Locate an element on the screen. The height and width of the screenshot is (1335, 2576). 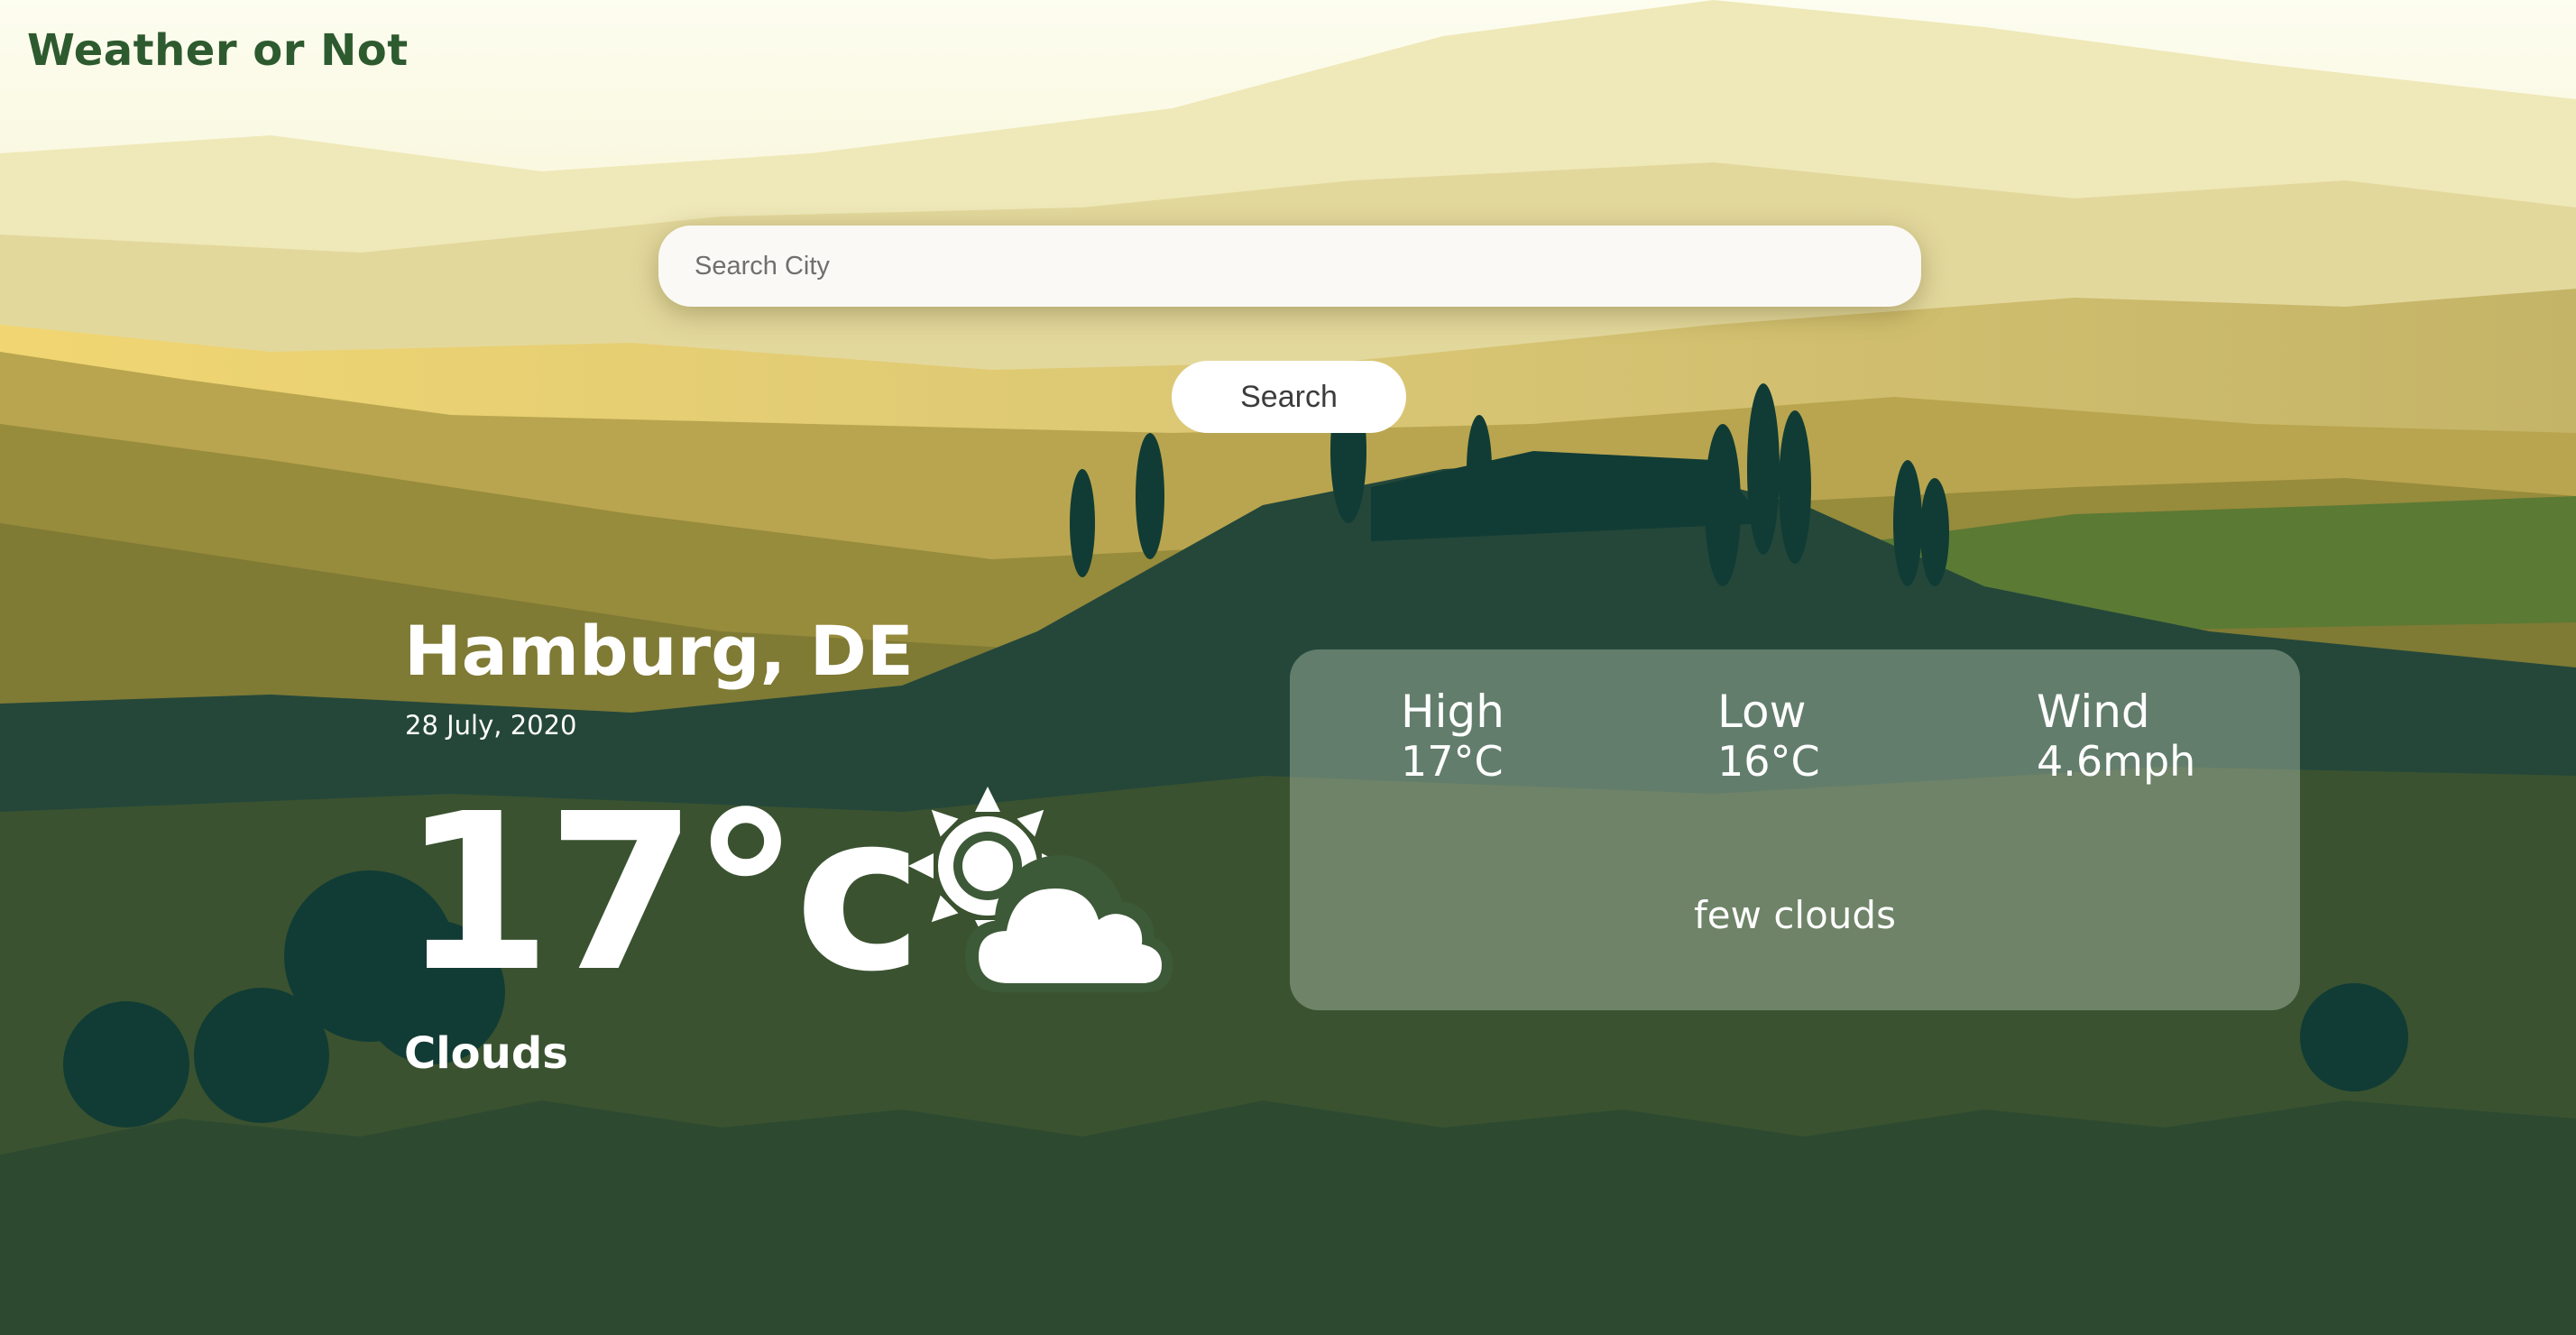
high-temperature: High 17°C is located at coordinates (1452, 737).